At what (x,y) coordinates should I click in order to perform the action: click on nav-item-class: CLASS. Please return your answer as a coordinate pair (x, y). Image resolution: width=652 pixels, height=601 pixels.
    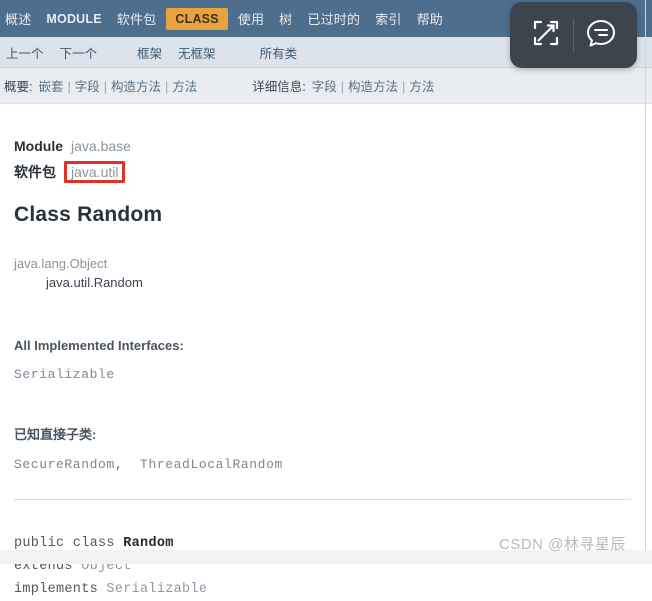
    Looking at the image, I should click on (197, 18).